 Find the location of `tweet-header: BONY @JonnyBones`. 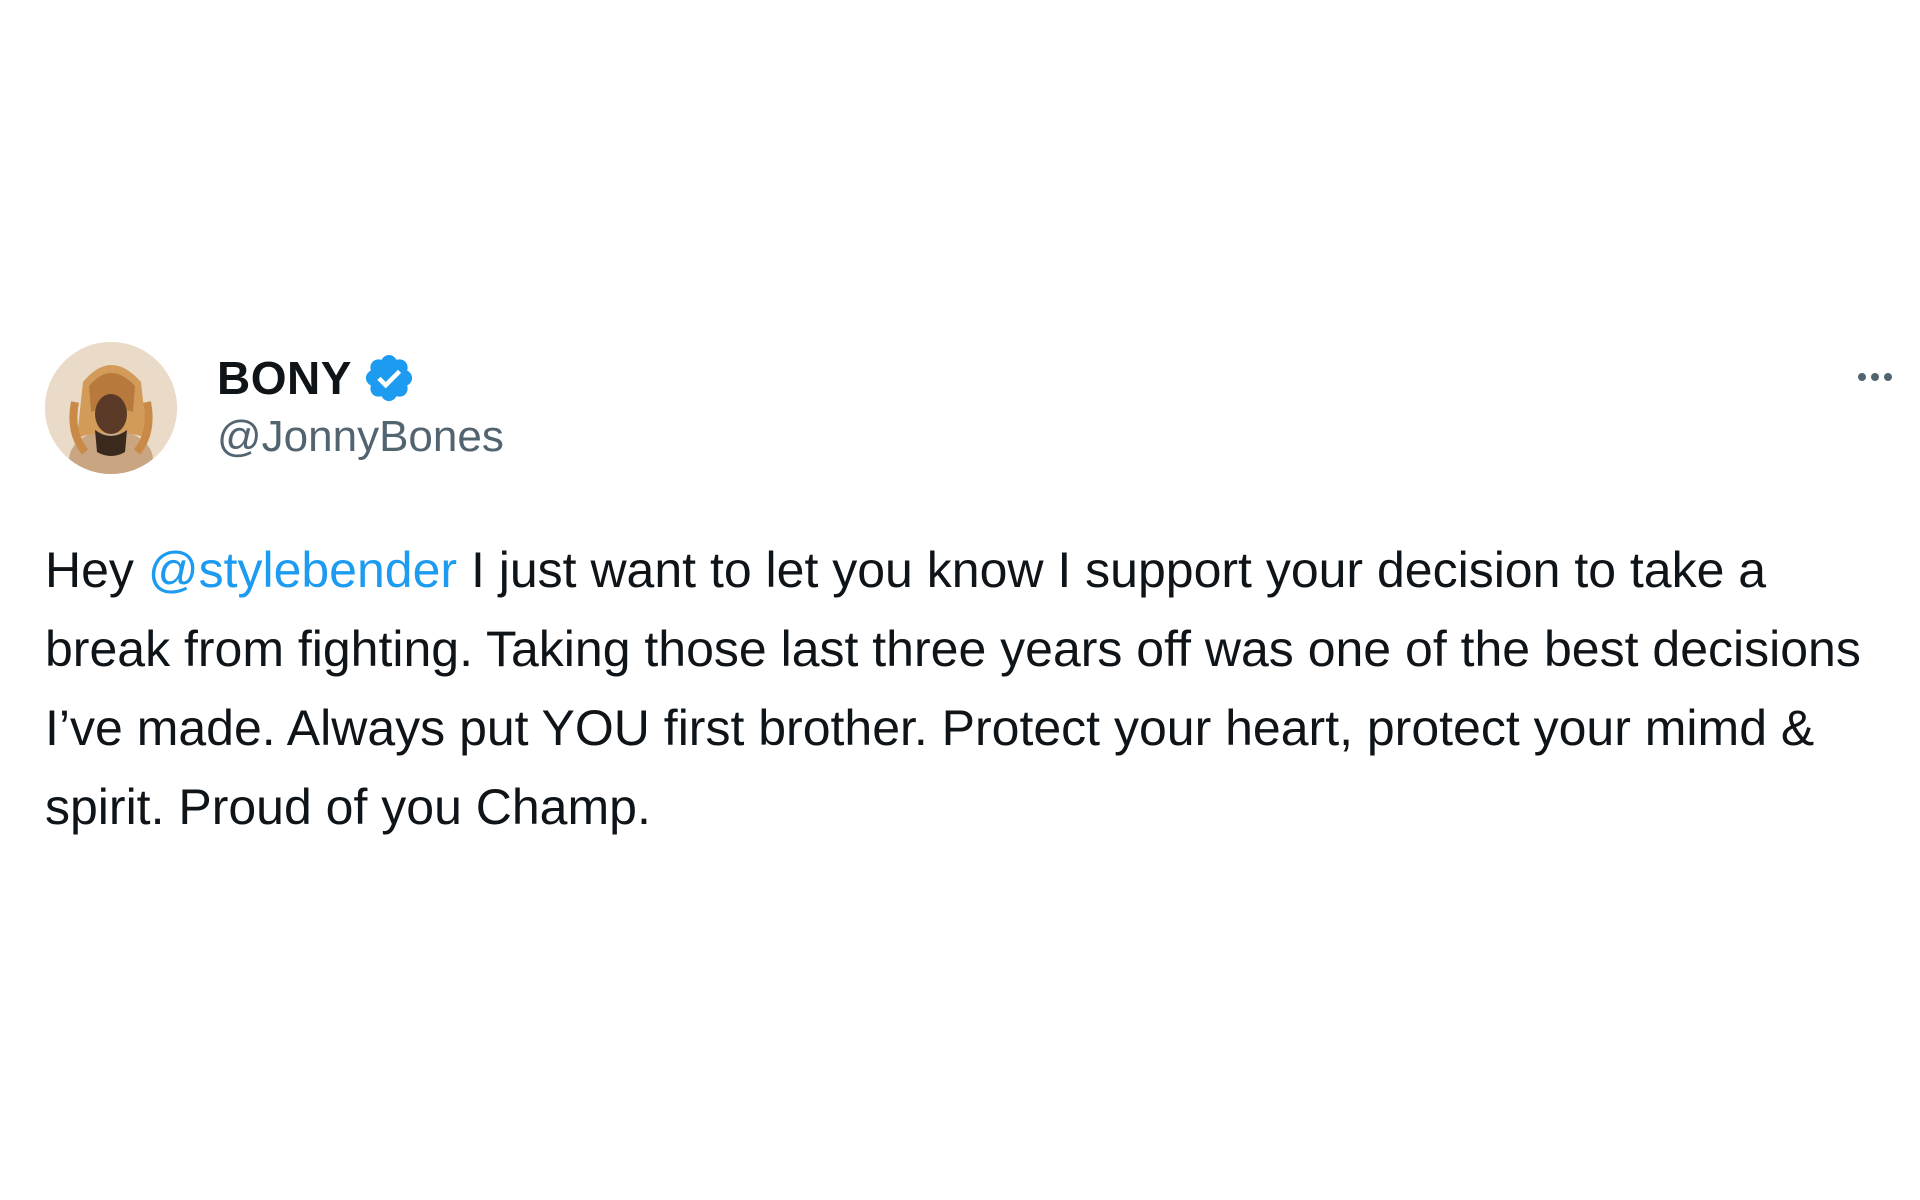

tweet-header: BONY @JonnyBones is located at coordinates (975, 407).